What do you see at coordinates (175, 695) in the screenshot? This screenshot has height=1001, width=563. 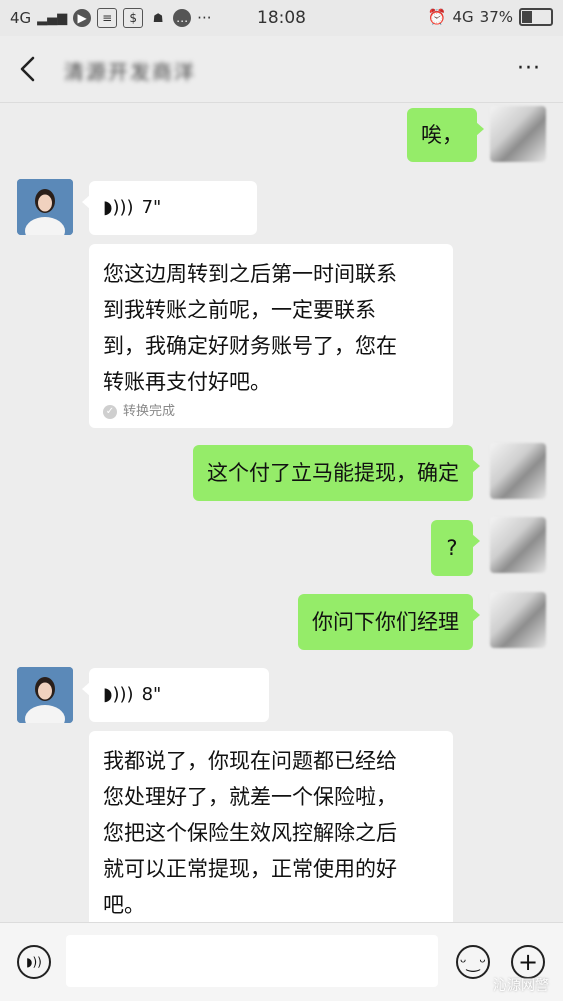 I see `voice-message: ◗))) 8"` at bounding box center [175, 695].